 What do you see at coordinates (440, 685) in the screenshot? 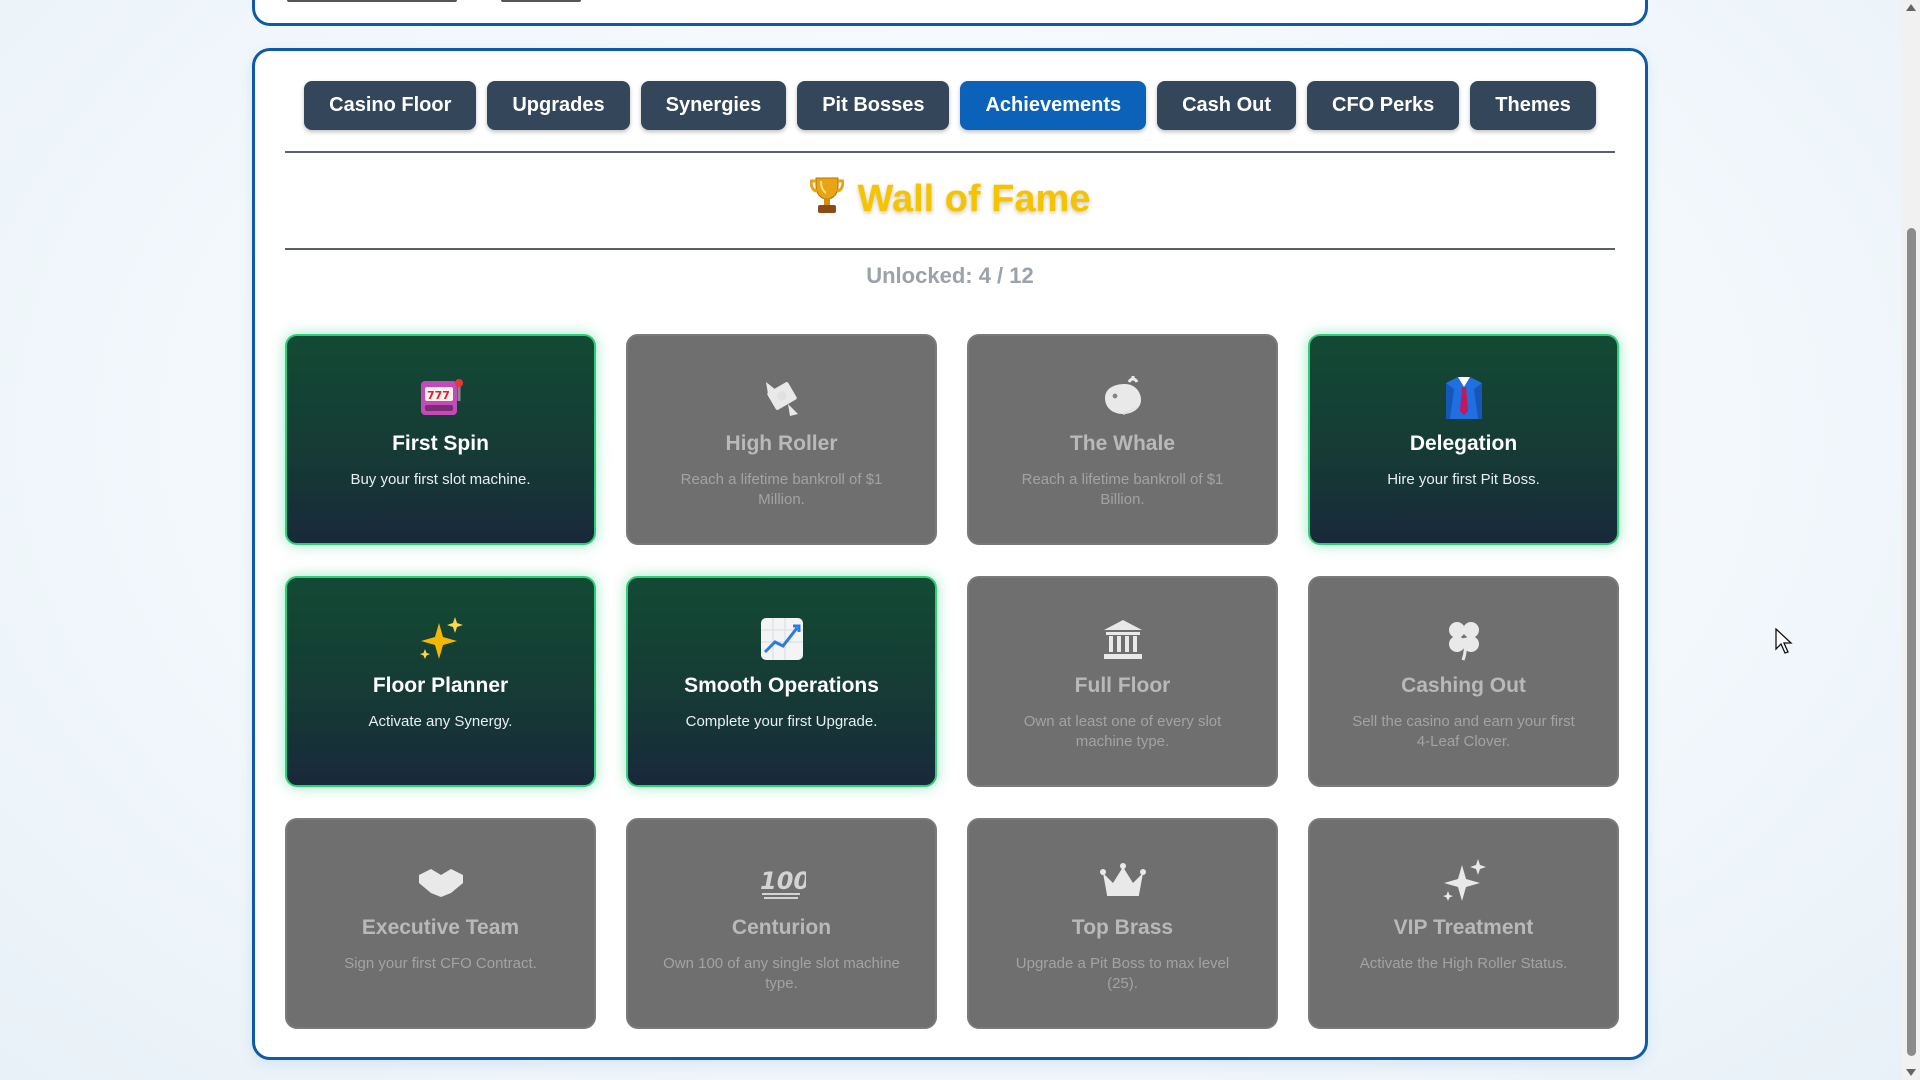
I see `achievement-title: Floor Planner` at bounding box center [440, 685].